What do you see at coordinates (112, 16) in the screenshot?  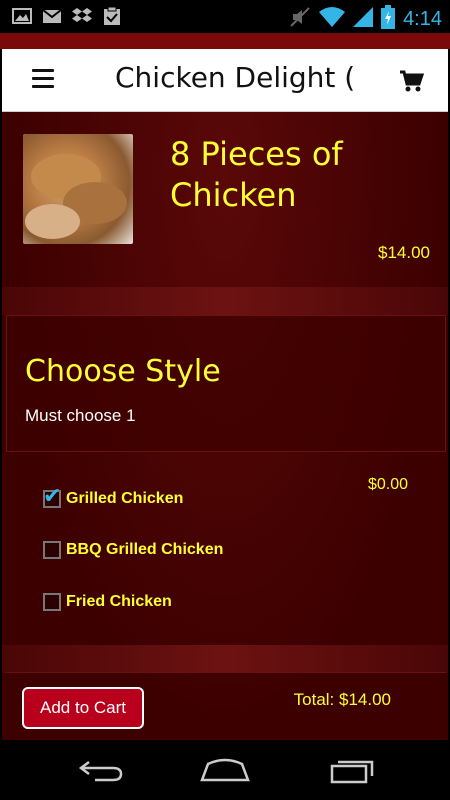 I see `clipboard-check-icon` at bounding box center [112, 16].